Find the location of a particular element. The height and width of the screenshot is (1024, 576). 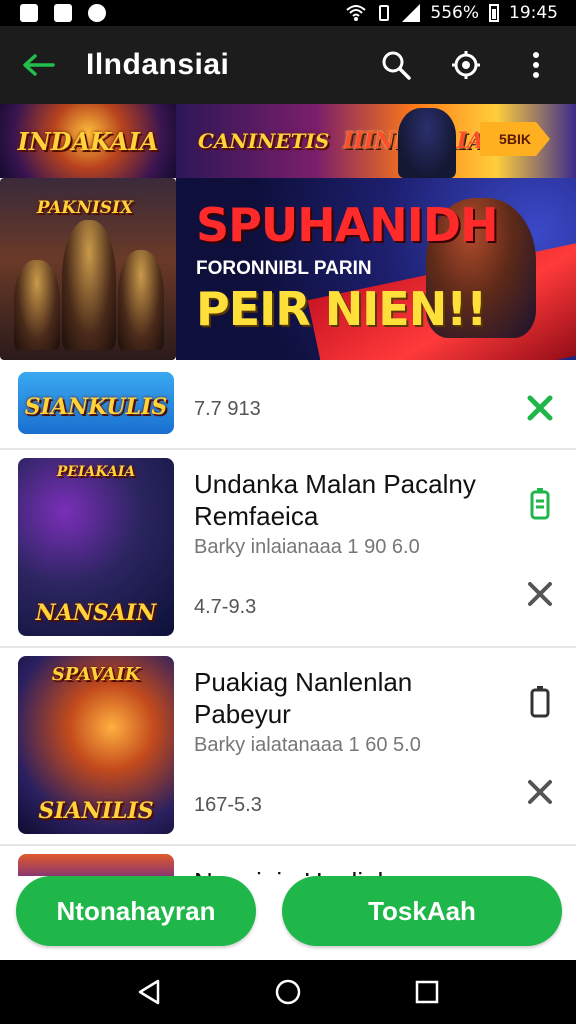

wifi-icon is located at coordinates (356, 13).